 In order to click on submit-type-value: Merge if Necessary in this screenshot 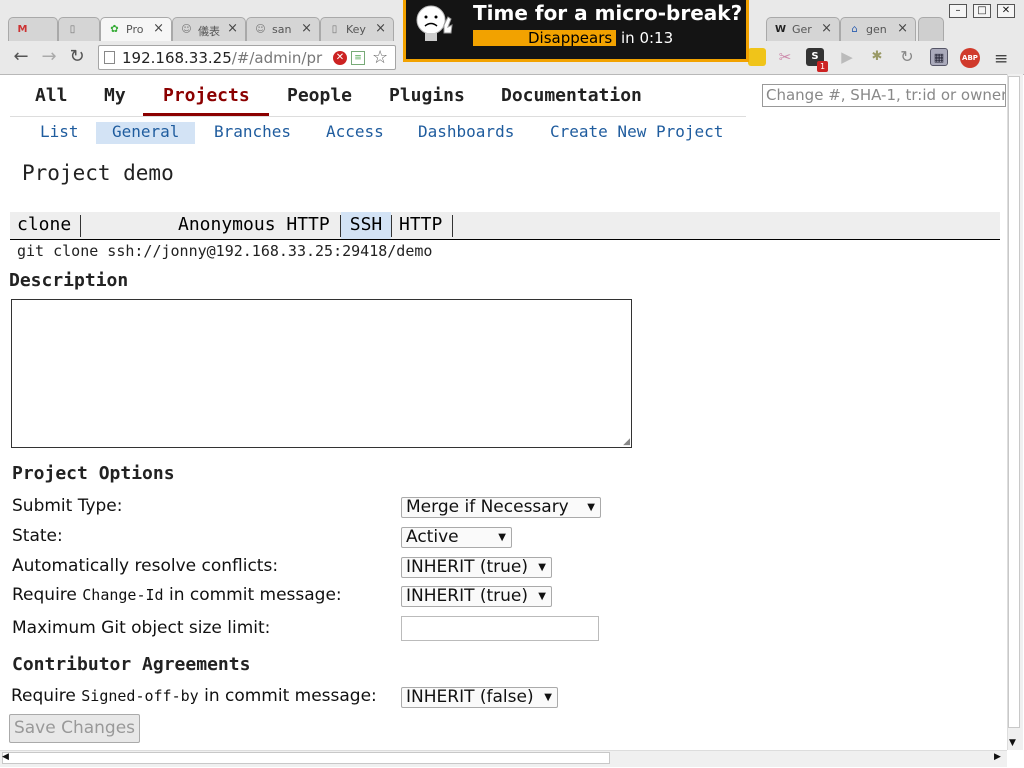, I will do `click(487, 507)`.